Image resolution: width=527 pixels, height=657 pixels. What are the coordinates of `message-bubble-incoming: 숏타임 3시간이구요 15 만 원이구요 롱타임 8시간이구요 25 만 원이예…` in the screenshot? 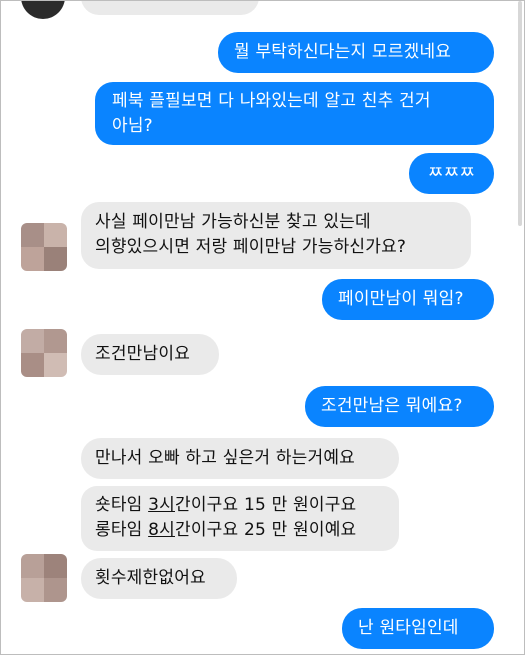 It's located at (240, 518).